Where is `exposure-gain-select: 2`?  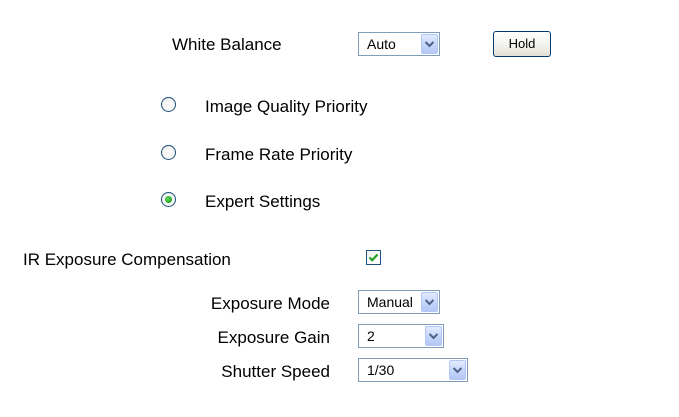
exposure-gain-select: 2 is located at coordinates (401, 336).